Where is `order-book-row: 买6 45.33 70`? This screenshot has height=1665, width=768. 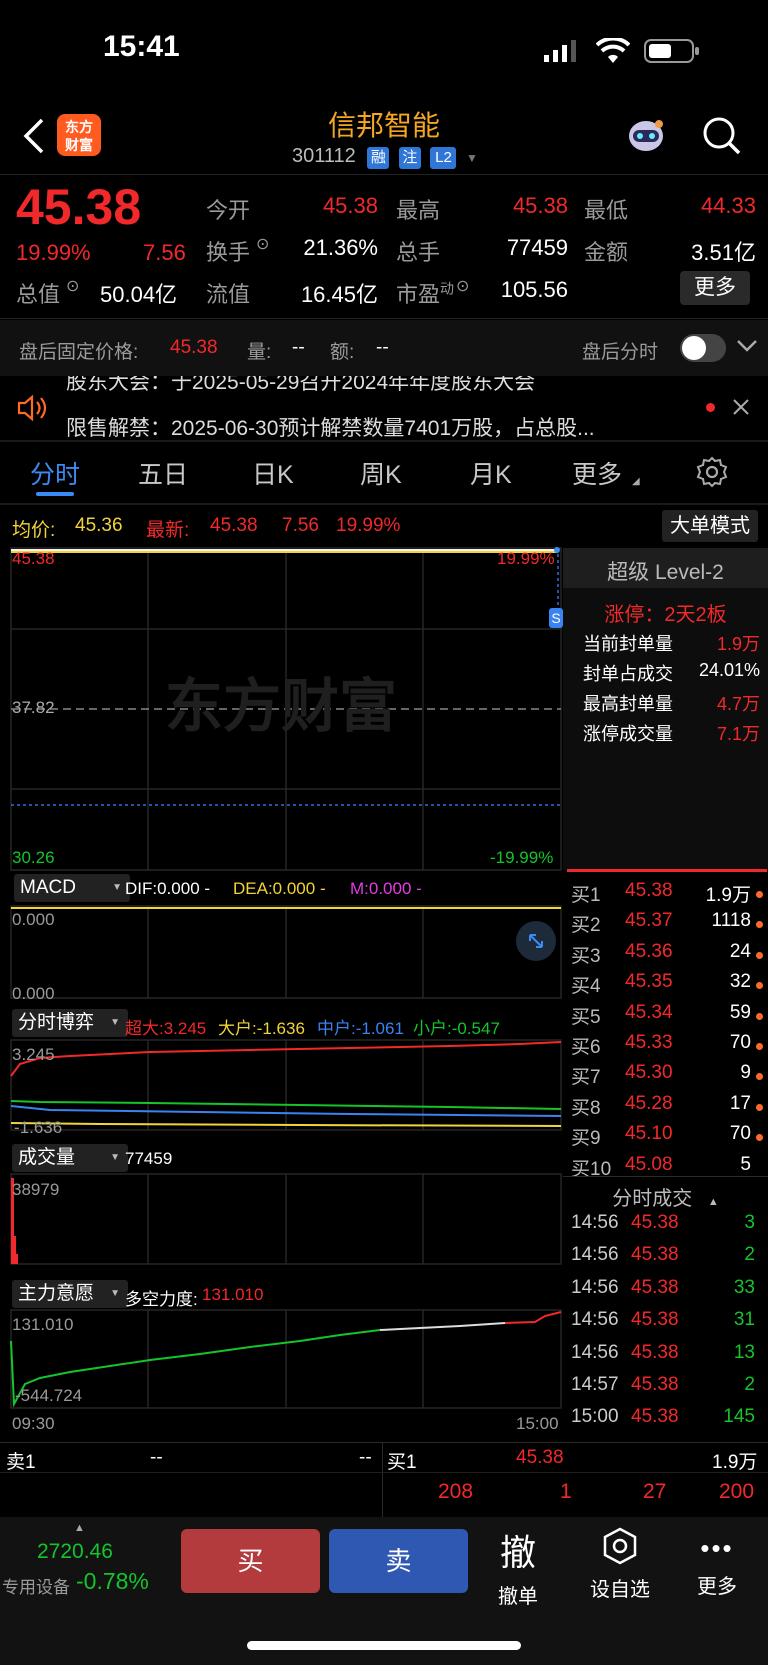
order-book-row: 买6 45.33 70 is located at coordinates (667, 1047).